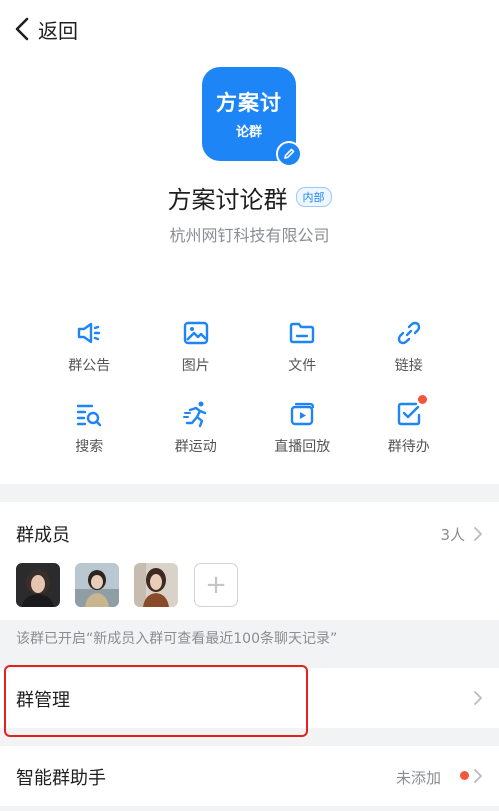  Describe the element at coordinates (418, 778) in the screenshot. I see `smart-assistant-value: 未添加` at that location.